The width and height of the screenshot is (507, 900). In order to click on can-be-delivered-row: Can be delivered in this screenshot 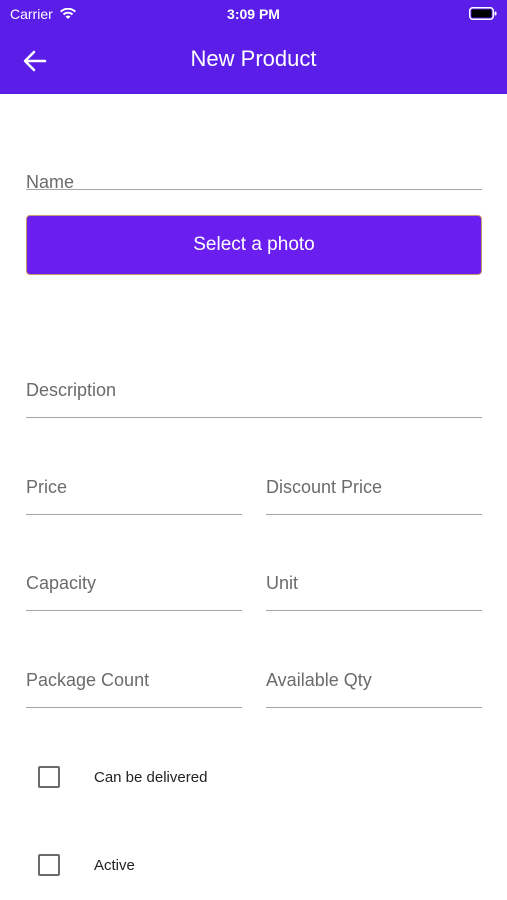, I will do `click(122, 777)`.